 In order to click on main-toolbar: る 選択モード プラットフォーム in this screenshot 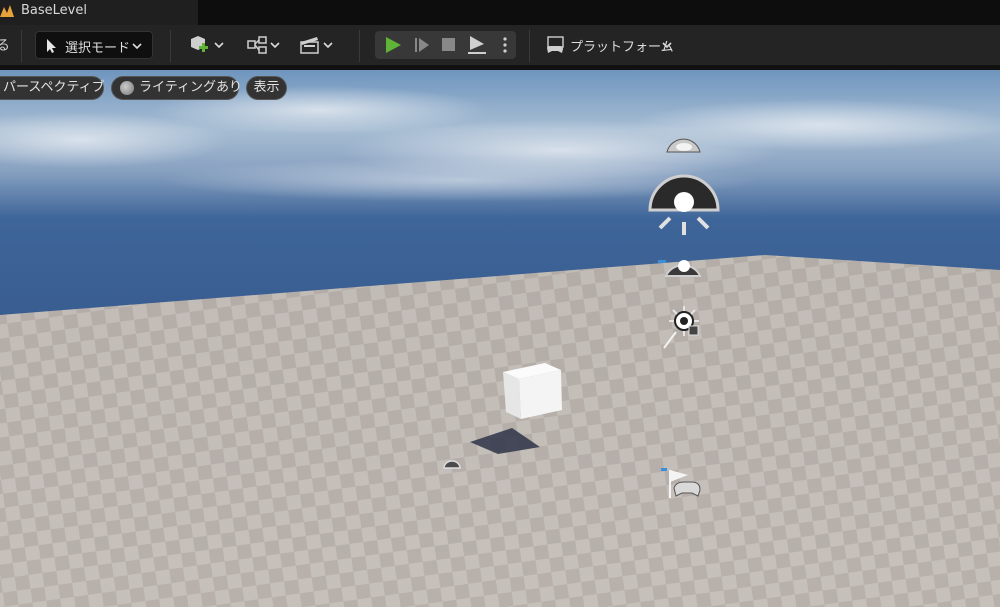, I will do `click(500, 45)`.